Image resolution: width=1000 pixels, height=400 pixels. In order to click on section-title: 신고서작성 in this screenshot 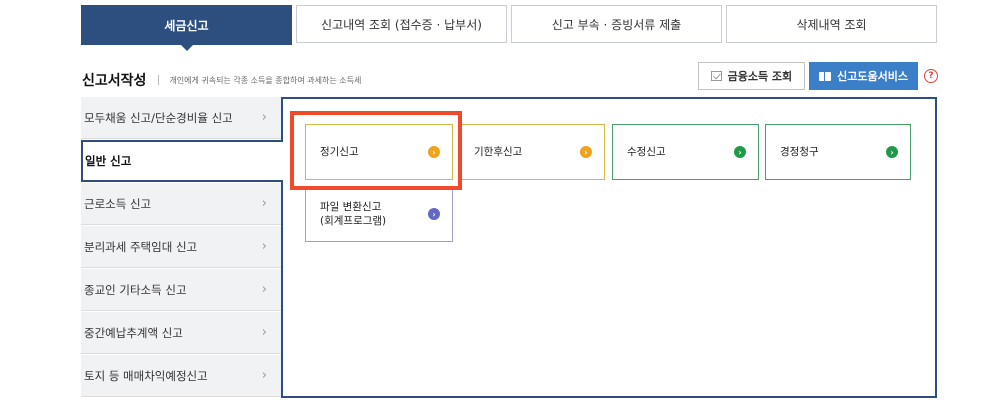, I will do `click(114, 81)`.